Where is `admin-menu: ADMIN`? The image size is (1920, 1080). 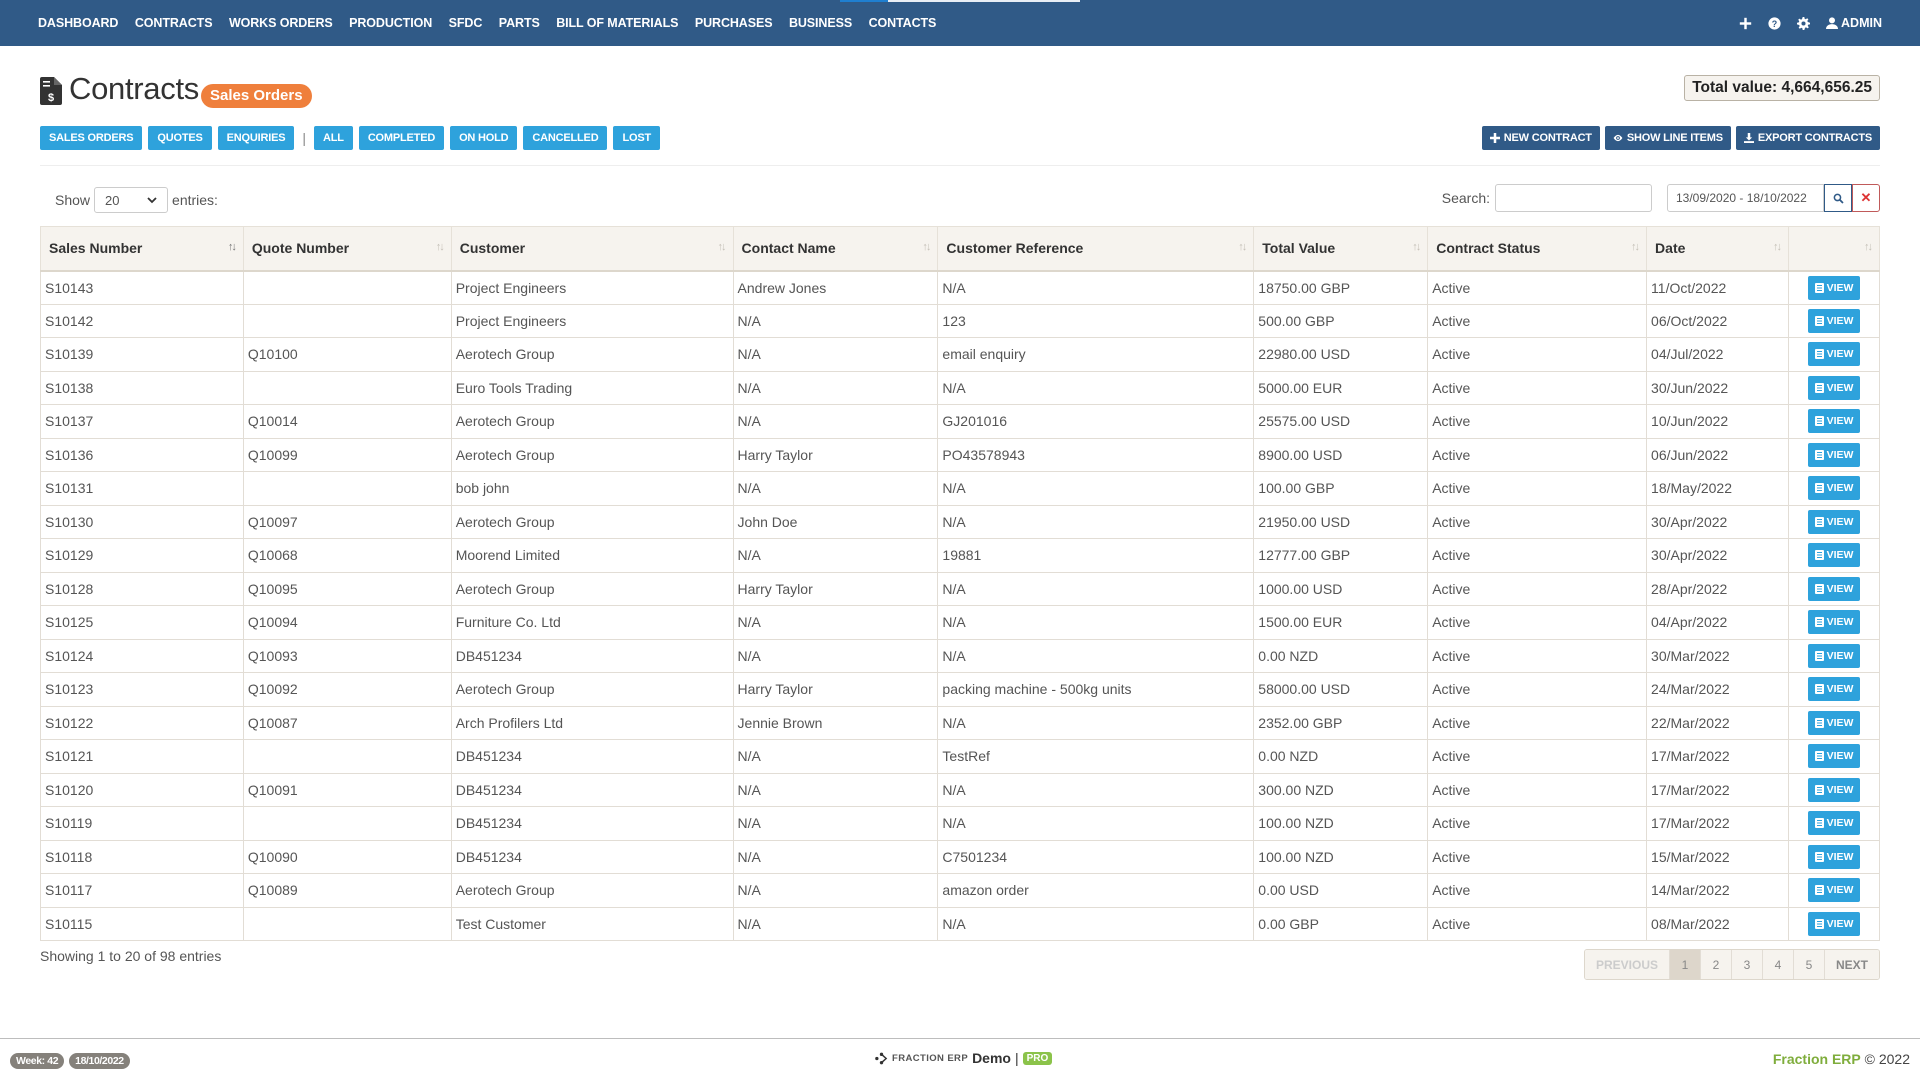 admin-menu: ADMIN is located at coordinates (1854, 23).